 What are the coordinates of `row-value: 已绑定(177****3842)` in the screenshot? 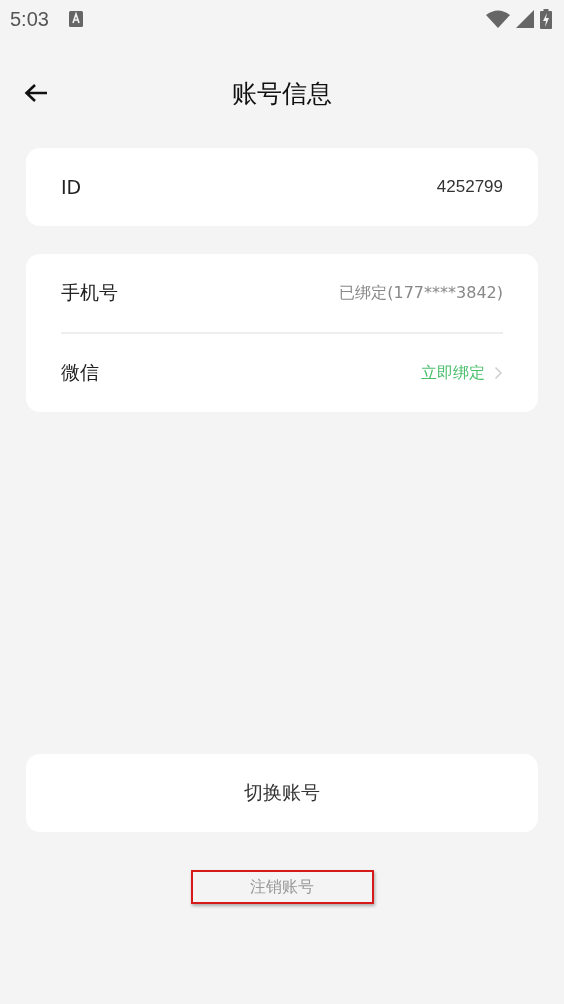 It's located at (421, 293).